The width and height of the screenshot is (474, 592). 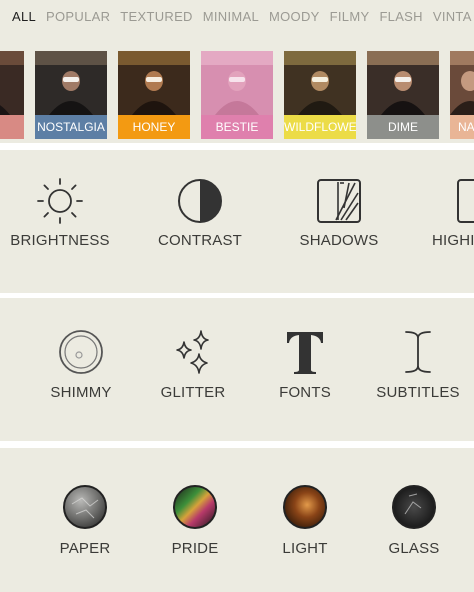 What do you see at coordinates (156, 16) in the screenshot?
I see `tab-textured: TEXTURED` at bounding box center [156, 16].